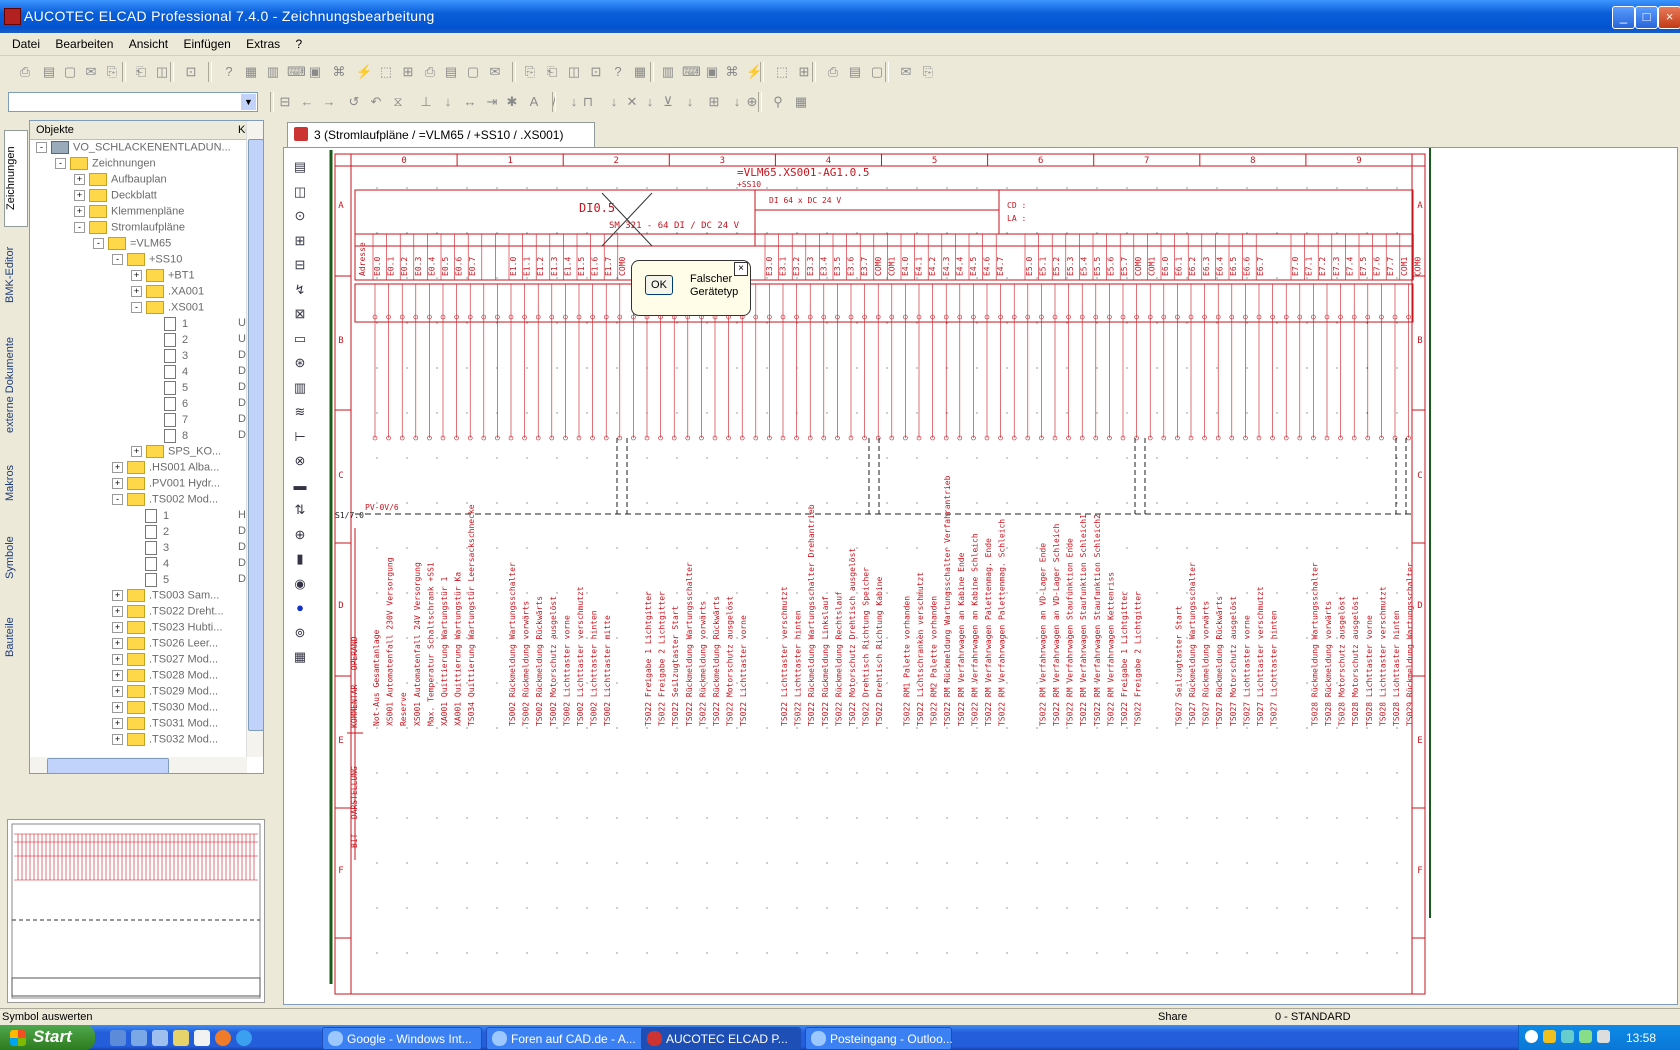  Describe the element at coordinates (84, 42) in the screenshot. I see `menu-bearbeiten: Bearbeiten` at that location.